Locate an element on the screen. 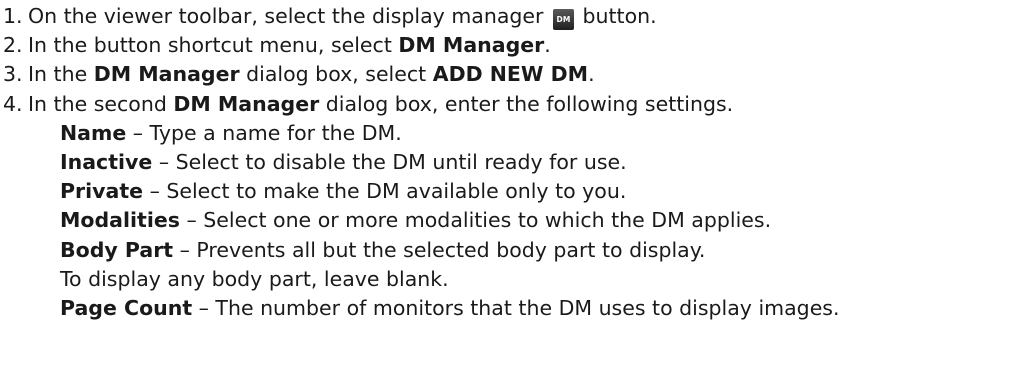 This screenshot has width=1013, height=377. step-text: button. is located at coordinates (616, 16).